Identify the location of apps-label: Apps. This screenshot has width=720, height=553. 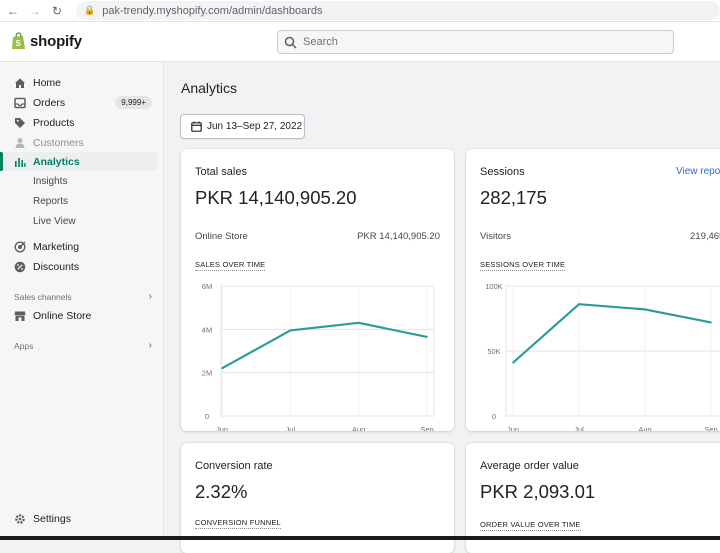
(24, 345).